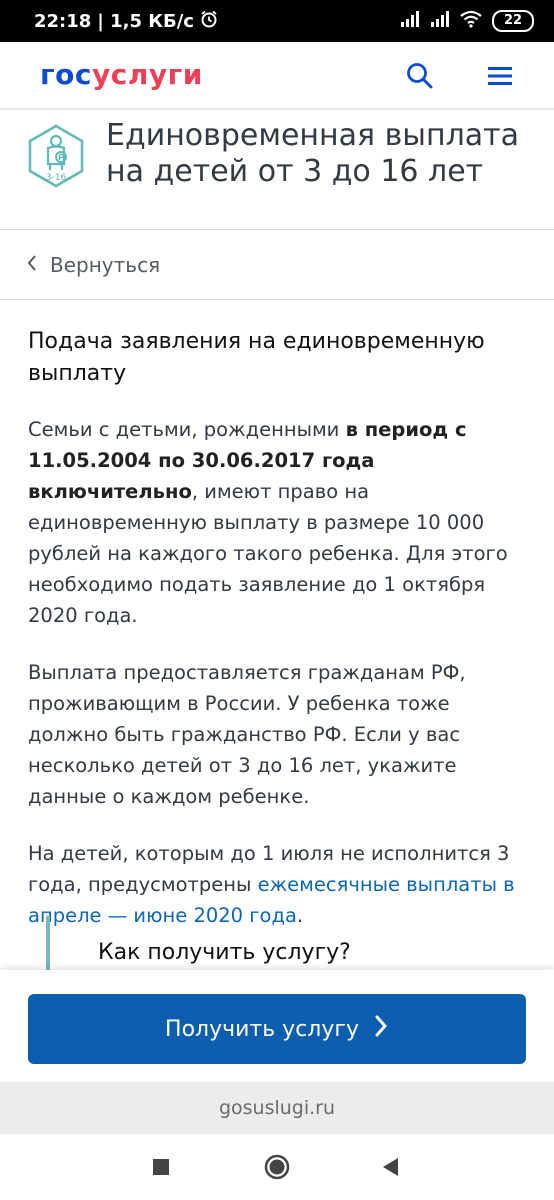  What do you see at coordinates (224, 952) in the screenshot?
I see `how-to-get-heading: Как получить услугу?` at bounding box center [224, 952].